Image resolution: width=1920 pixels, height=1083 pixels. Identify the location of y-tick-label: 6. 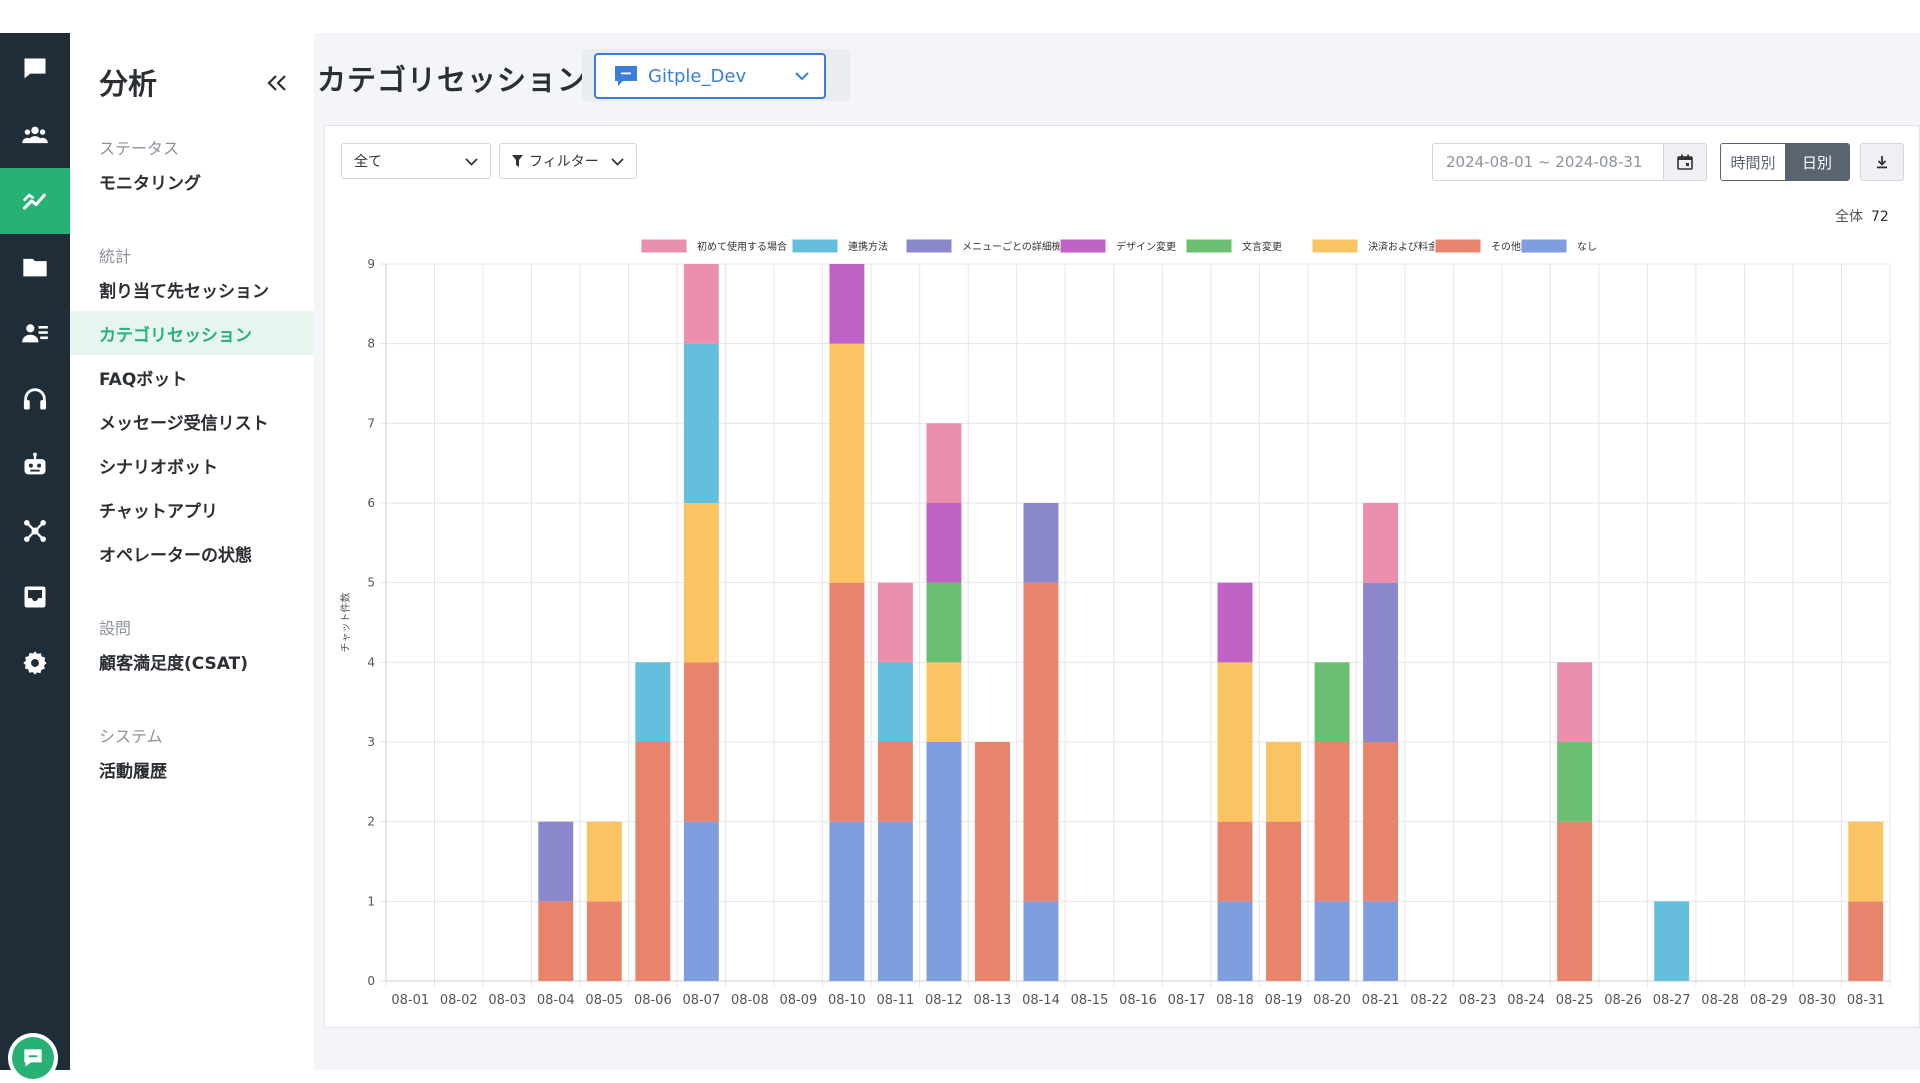
(371, 503).